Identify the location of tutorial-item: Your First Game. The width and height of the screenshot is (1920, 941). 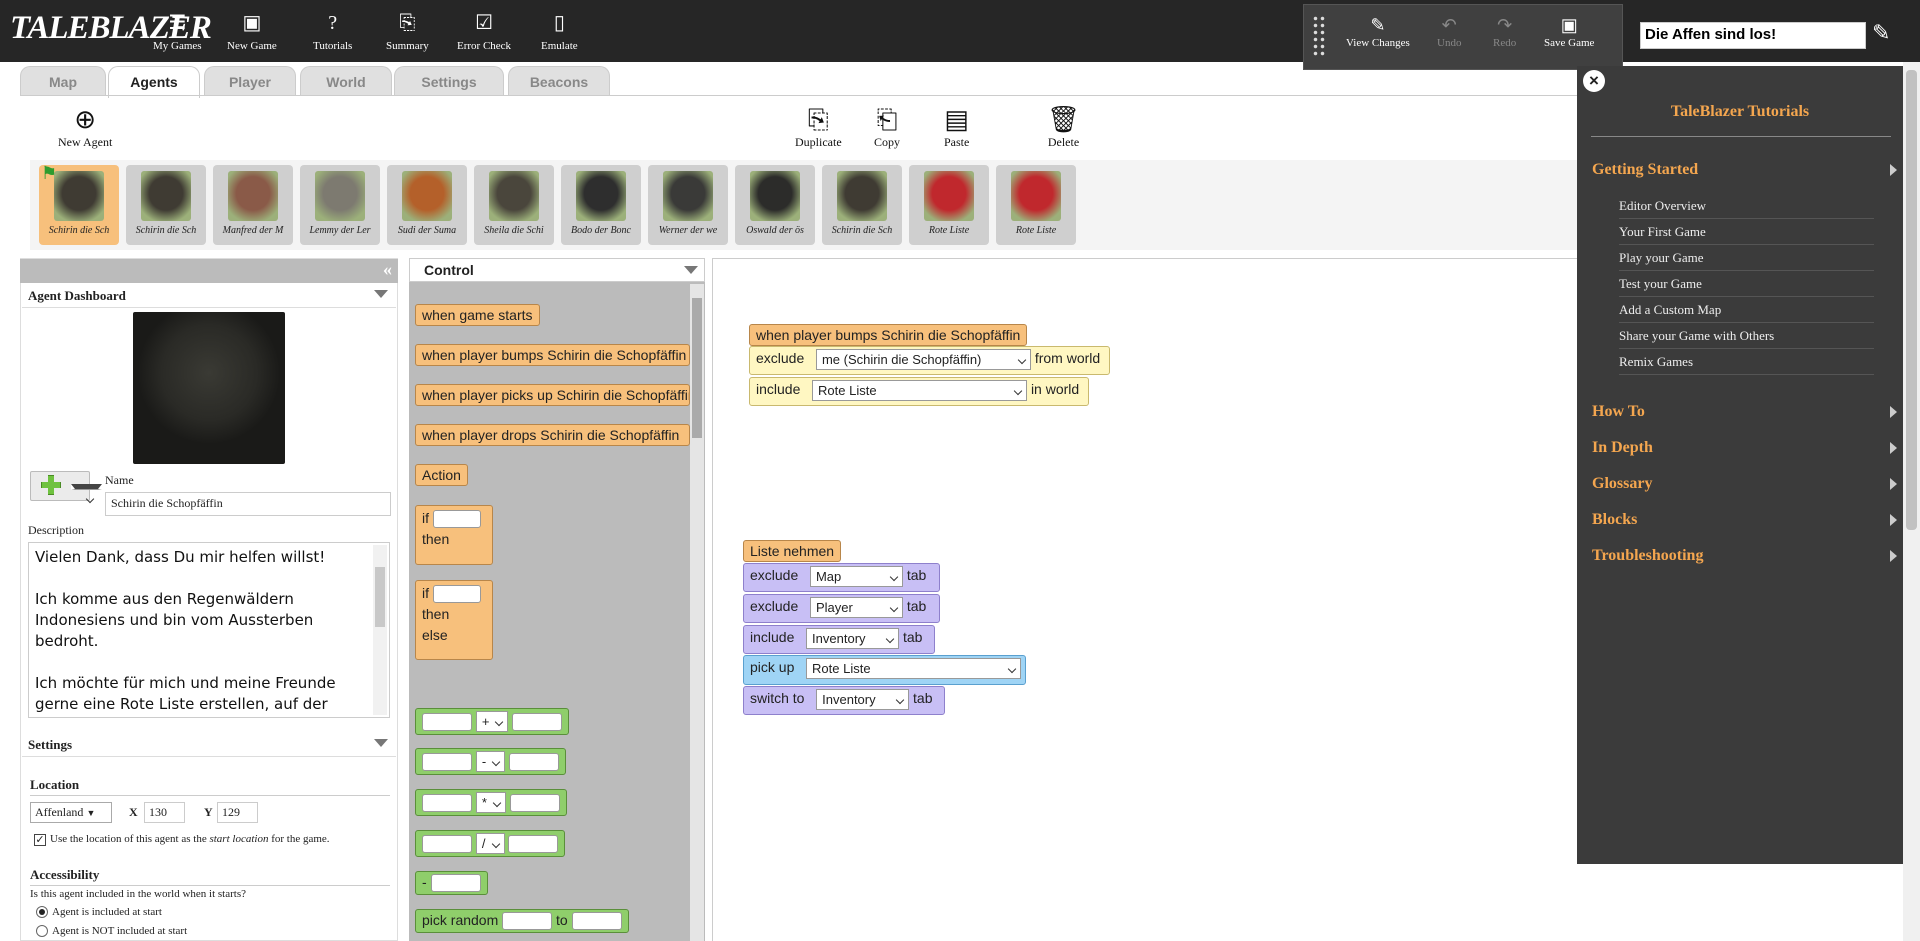
(1746, 234).